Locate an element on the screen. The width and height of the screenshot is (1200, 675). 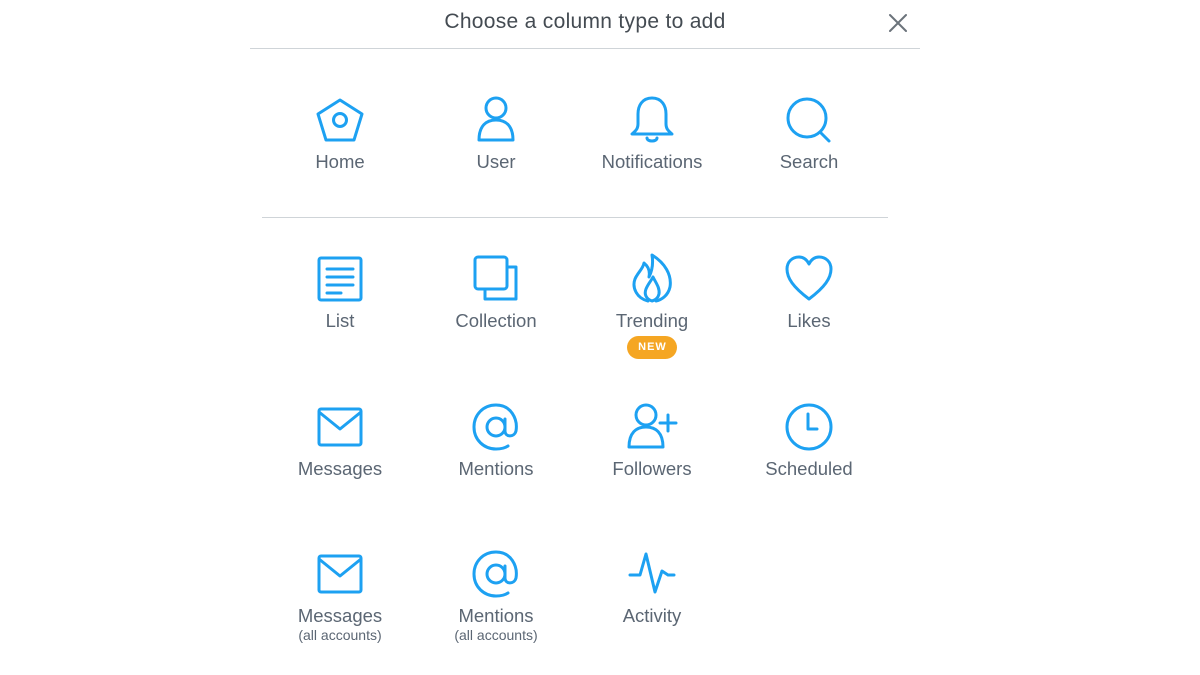
column-type-home: Home is located at coordinates (340, 144).